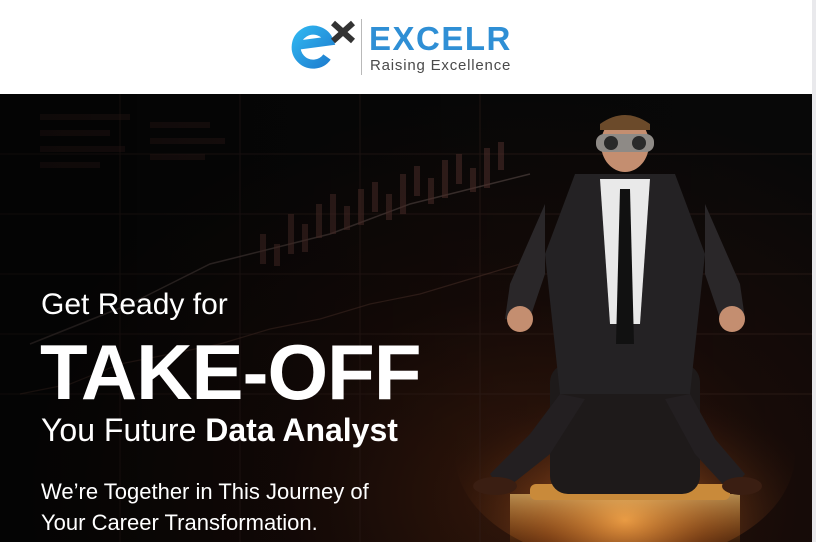 The image size is (816, 542). Describe the element at coordinates (134, 304) in the screenshot. I see `hero-pretitle: Get Ready for` at that location.